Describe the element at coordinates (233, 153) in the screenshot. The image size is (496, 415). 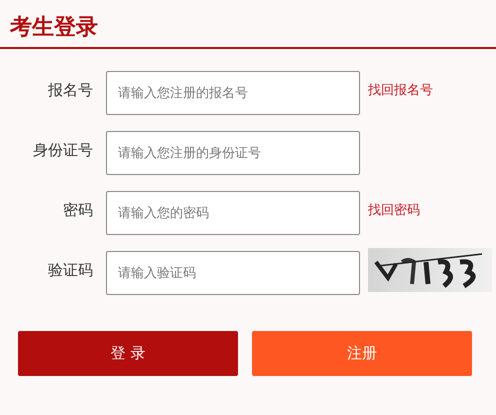
I see `input-field: 请输入您注册的身份证号` at that location.